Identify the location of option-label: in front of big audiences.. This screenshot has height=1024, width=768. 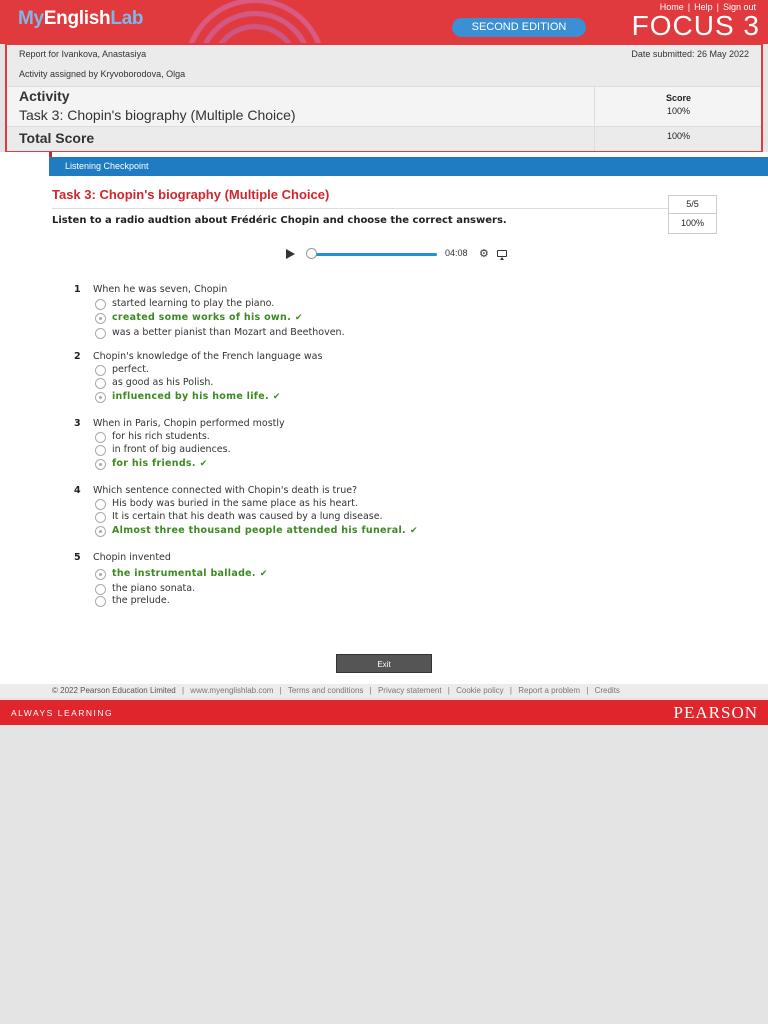
(171, 449).